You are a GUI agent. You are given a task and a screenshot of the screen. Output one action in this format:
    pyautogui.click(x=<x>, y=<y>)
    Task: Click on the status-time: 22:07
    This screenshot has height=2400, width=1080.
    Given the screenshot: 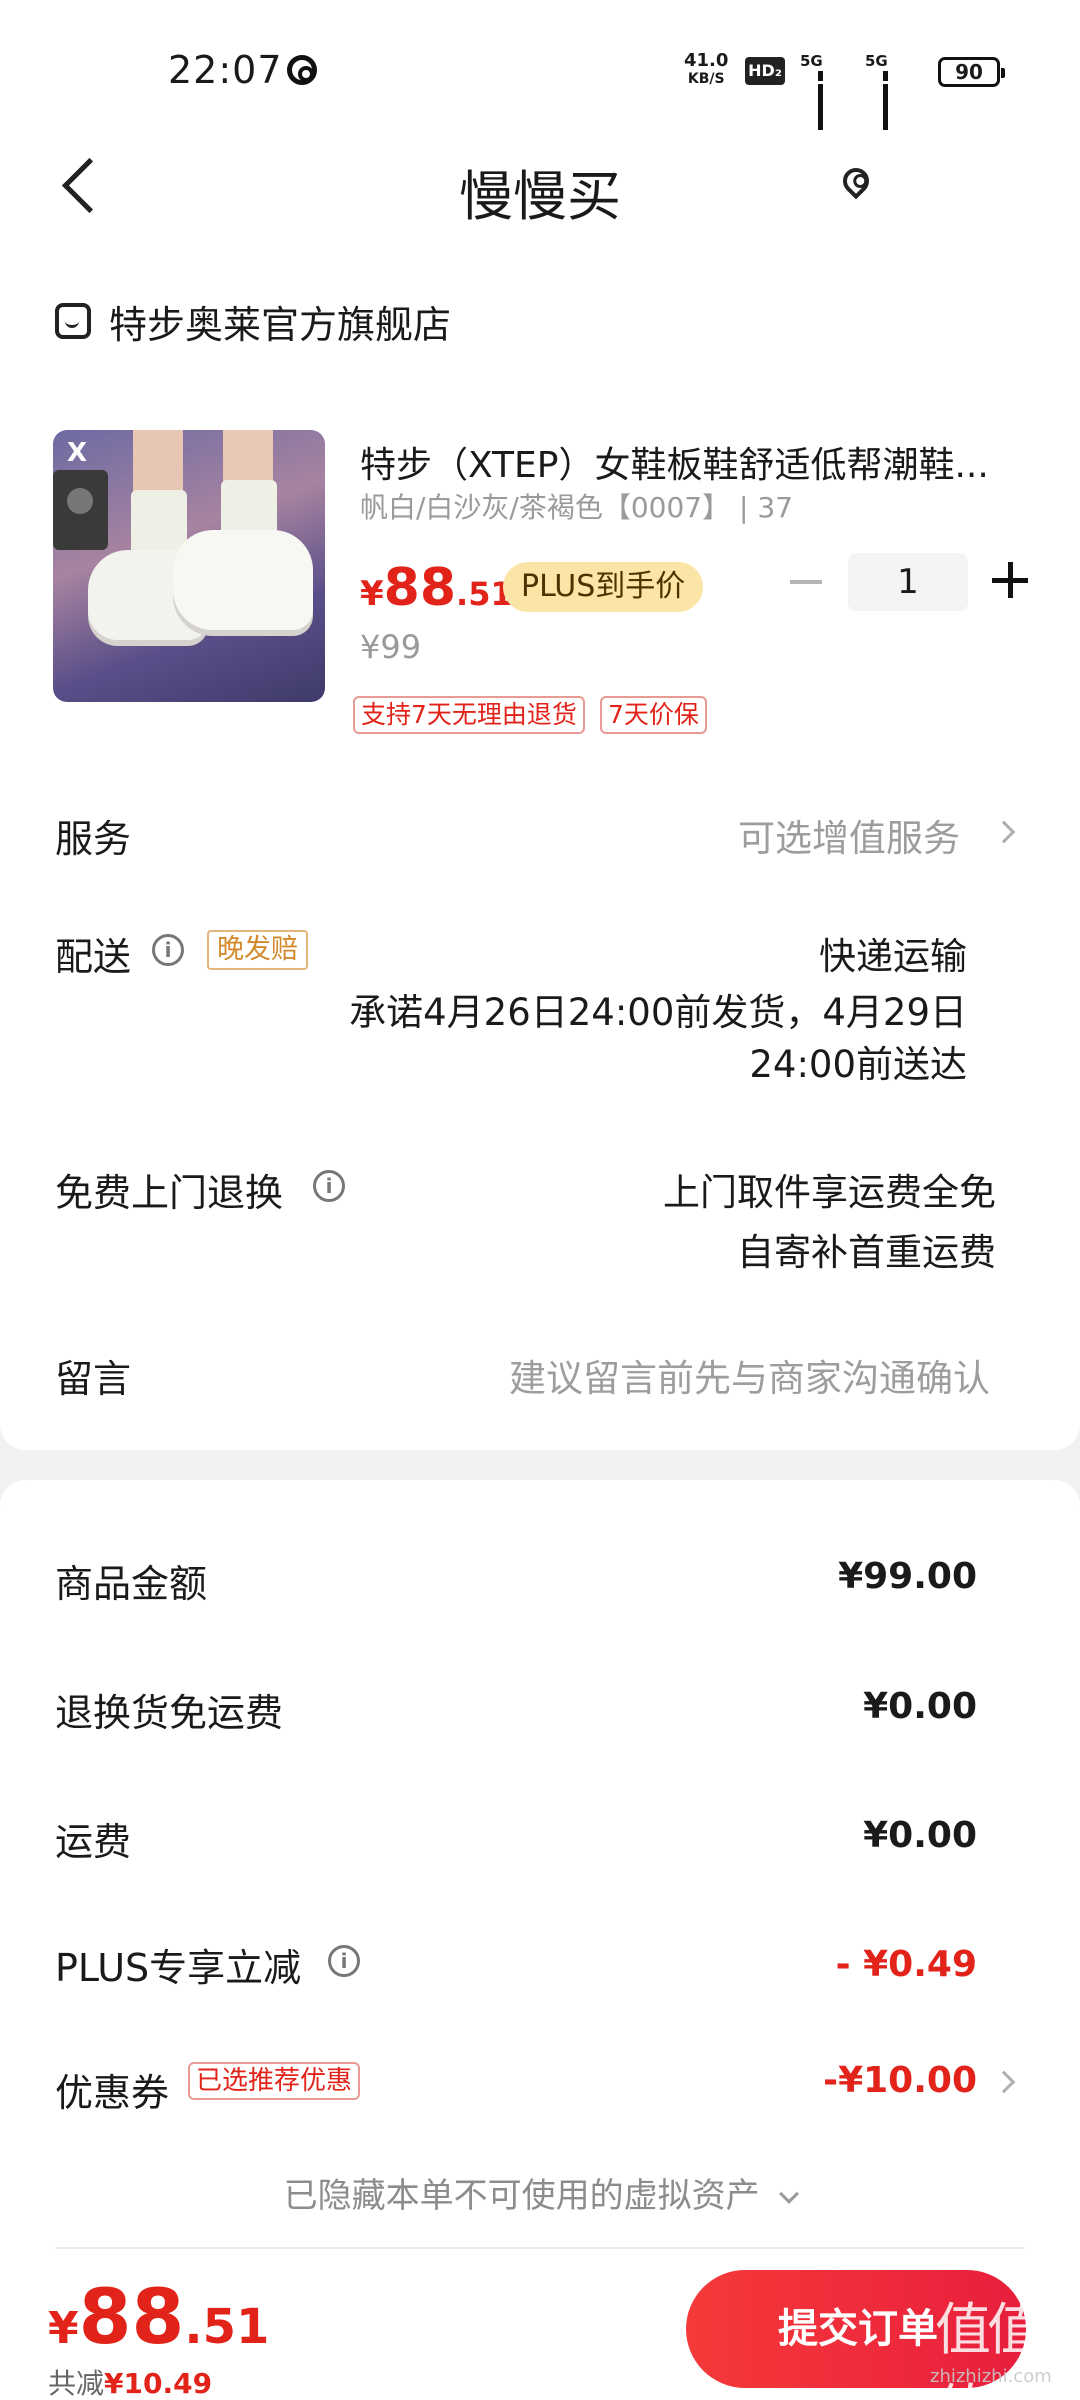 What is the action you would take?
    pyautogui.click(x=225, y=70)
    